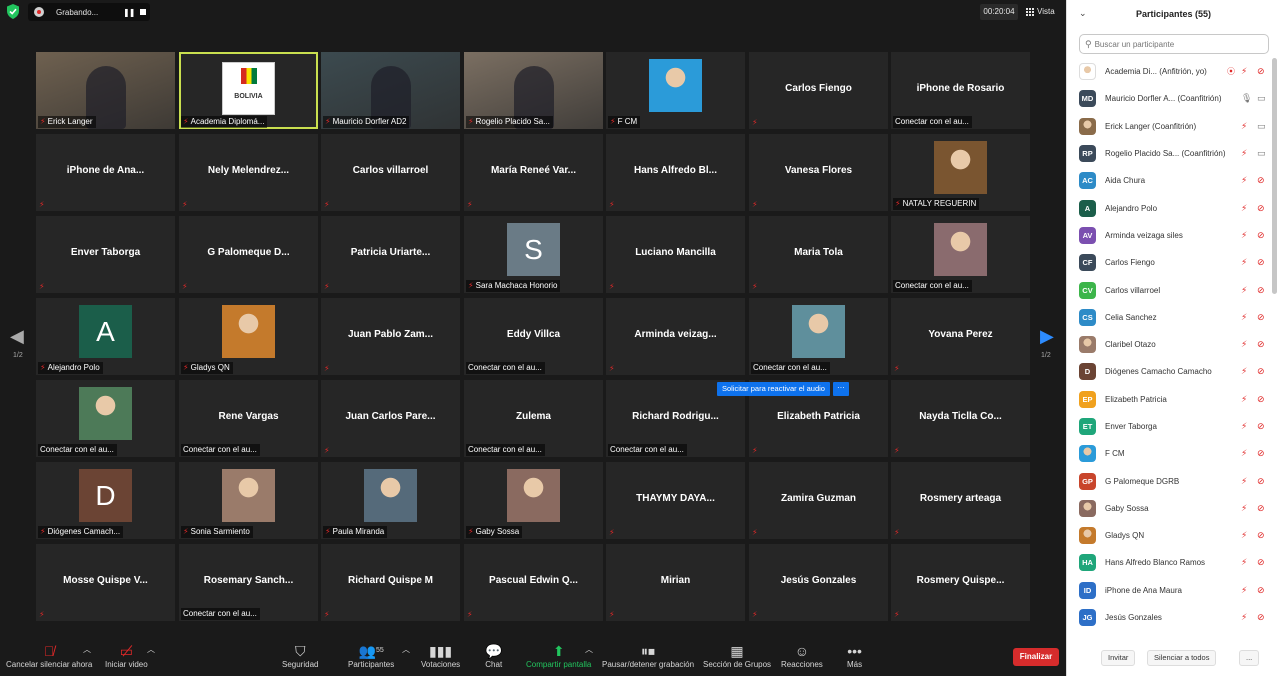 Image resolution: width=1280 pixels, height=676 pixels. What do you see at coordinates (675, 336) in the screenshot?
I see `participant-tile: Arminda veizag... ⚡` at bounding box center [675, 336].